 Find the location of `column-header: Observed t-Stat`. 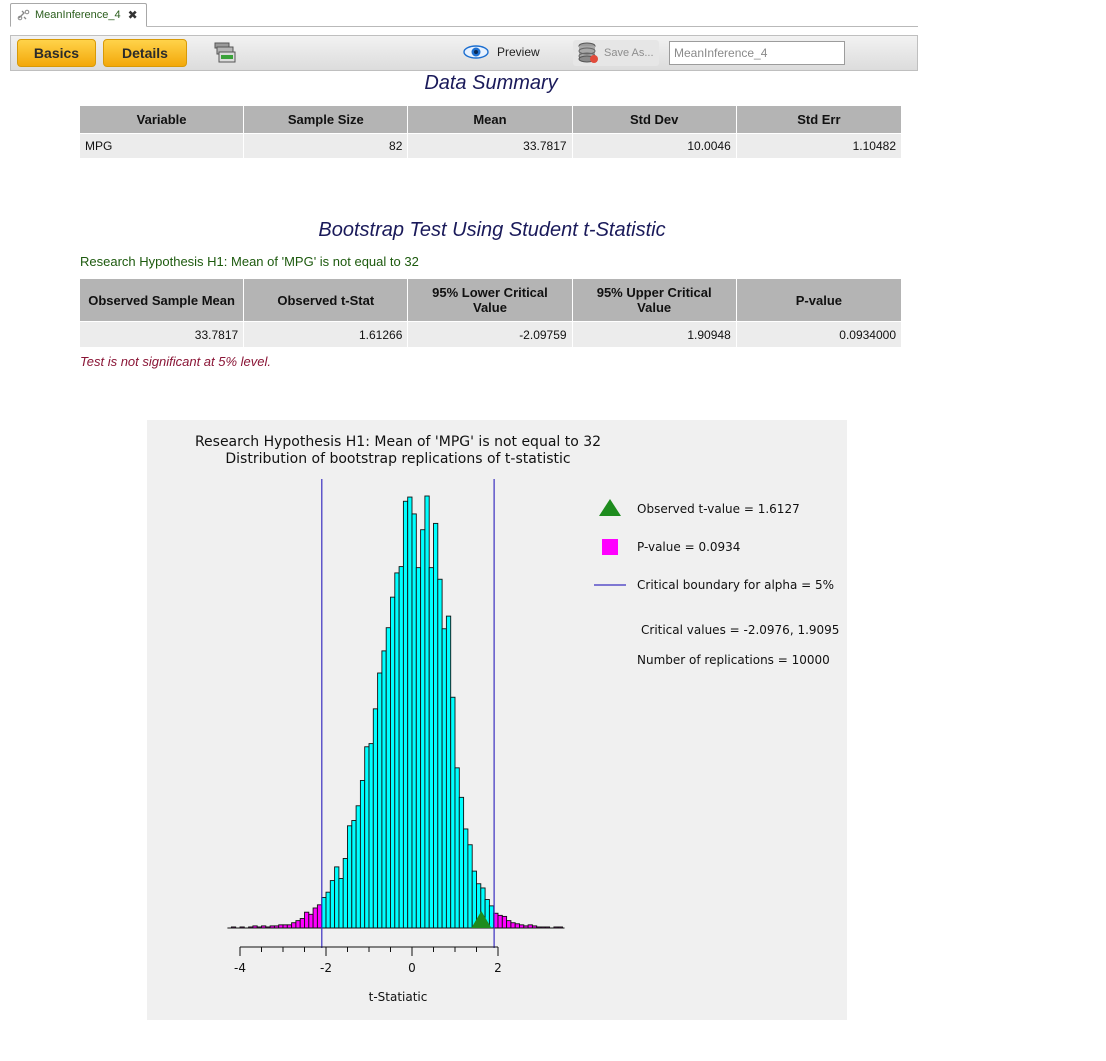

column-header: Observed t-Stat is located at coordinates (326, 300).